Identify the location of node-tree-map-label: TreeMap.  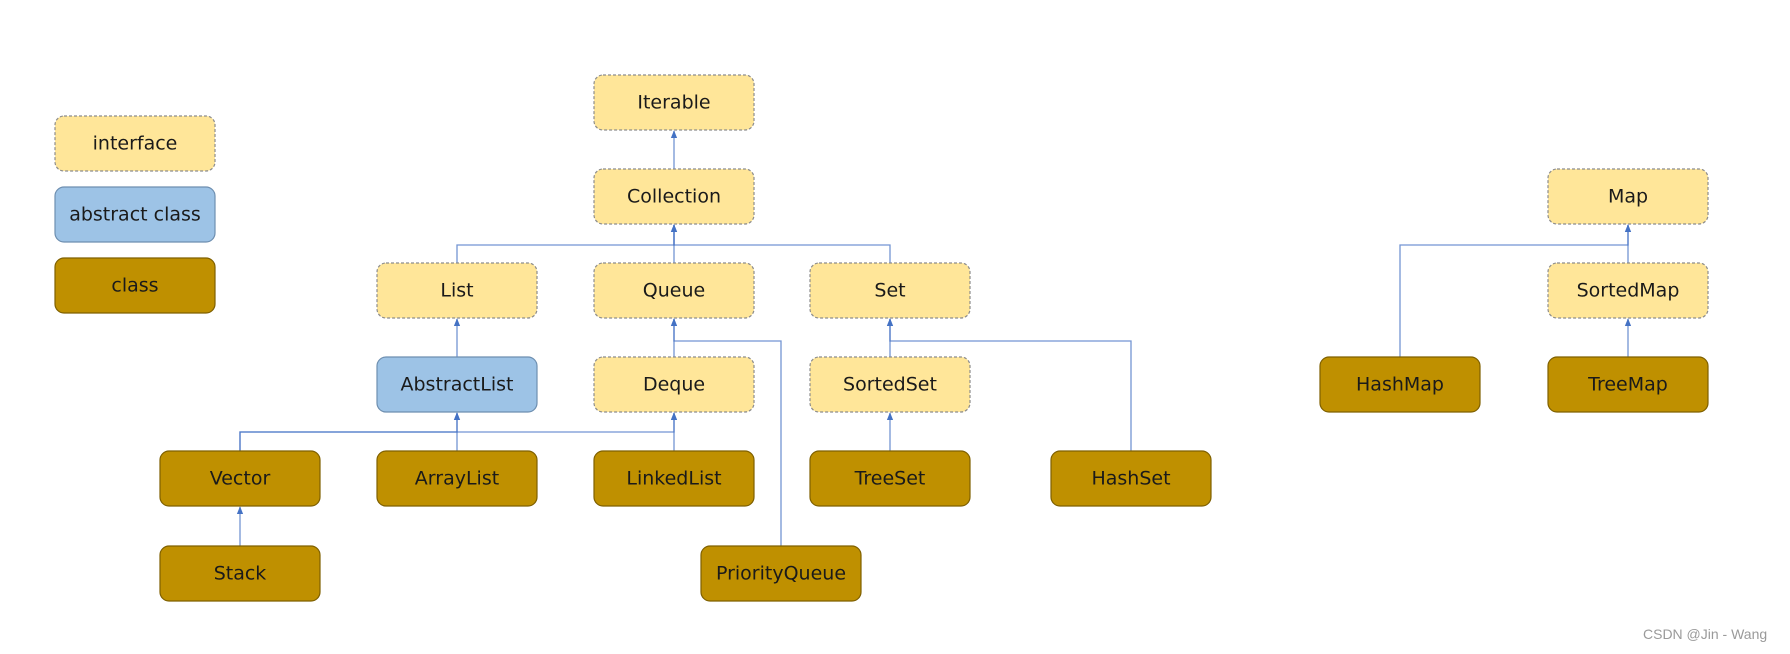
(1627, 385).